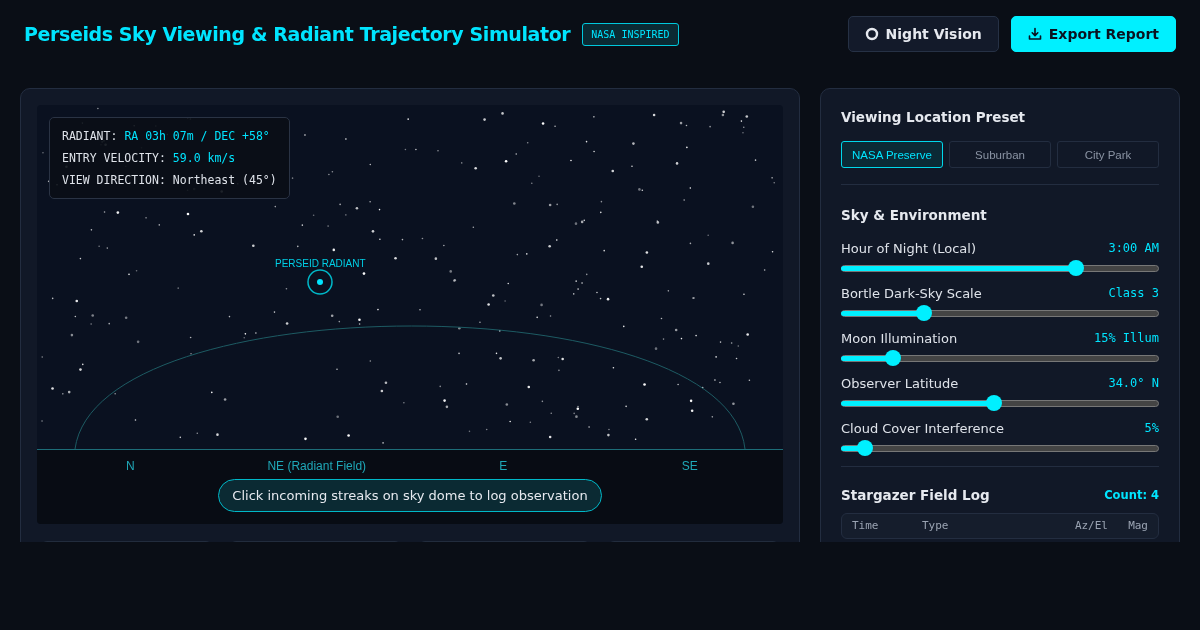 This screenshot has width=1200, height=630. Describe the element at coordinates (317, 466) in the screenshot. I see `direction-label: NE (Radiant Field)` at that location.